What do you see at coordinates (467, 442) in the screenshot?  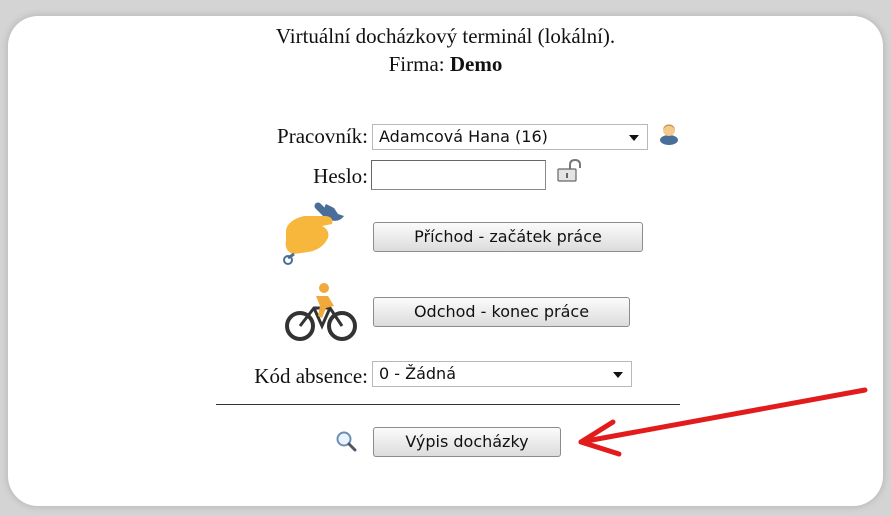 I see `attendance-report-button: Výpis docházky` at bounding box center [467, 442].